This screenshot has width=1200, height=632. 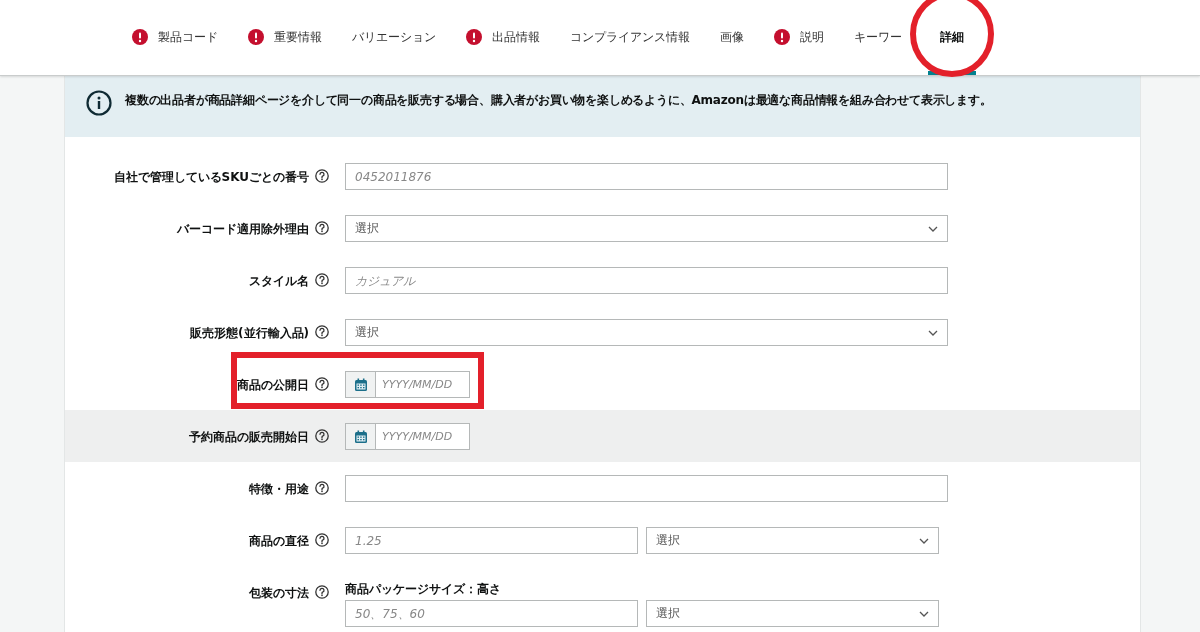 I want to click on field-label: 販売形態(並行輸入品), so click(x=249, y=333).